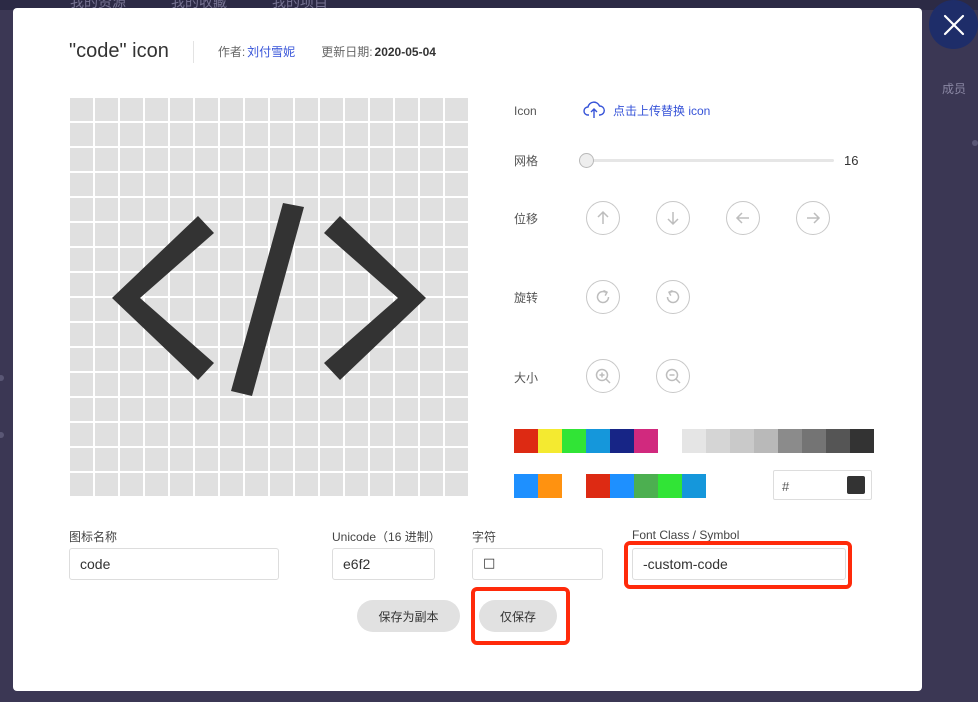  I want to click on close-button, so click(953, 24).